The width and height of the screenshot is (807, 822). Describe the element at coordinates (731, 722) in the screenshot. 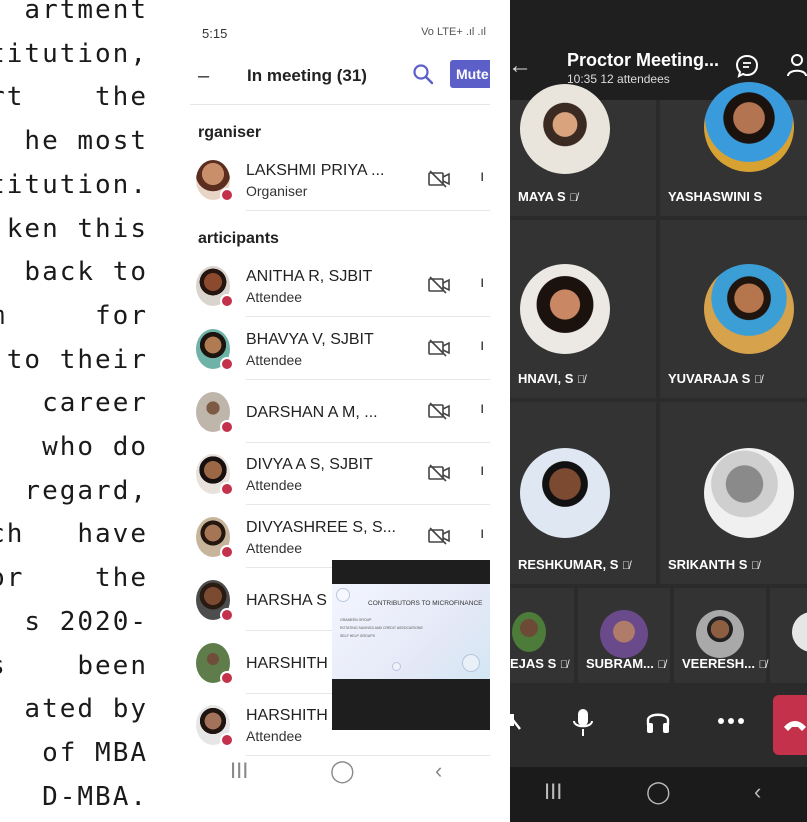

I see `more-options-button` at that location.